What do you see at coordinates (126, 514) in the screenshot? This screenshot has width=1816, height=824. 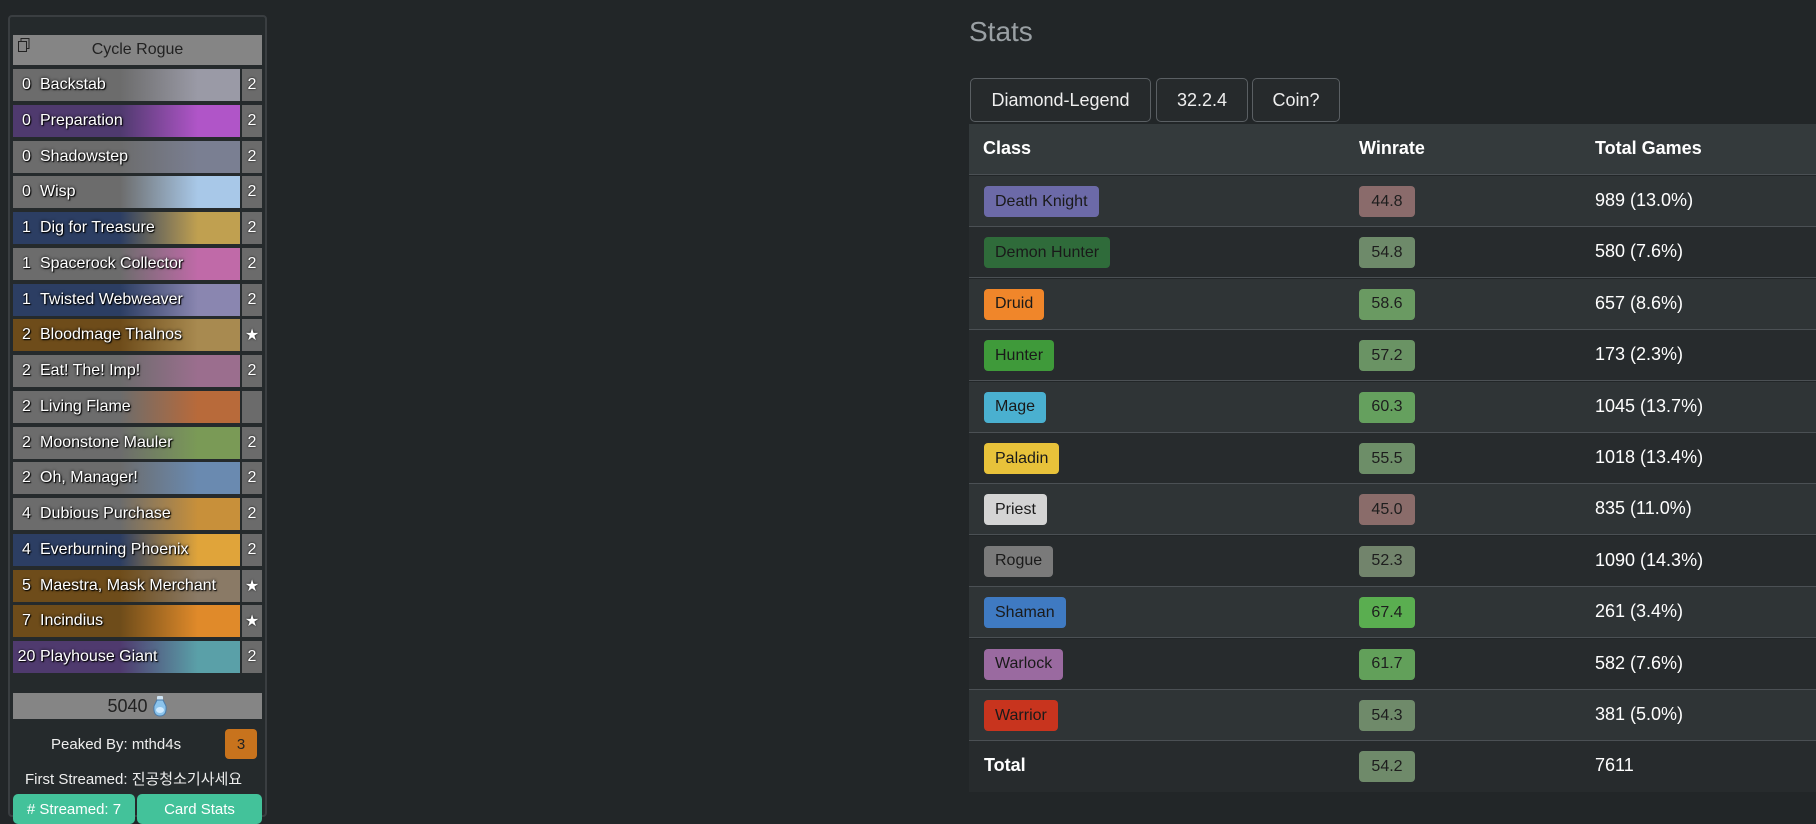 I see `card-tile: 4 Dubious Purchase` at bounding box center [126, 514].